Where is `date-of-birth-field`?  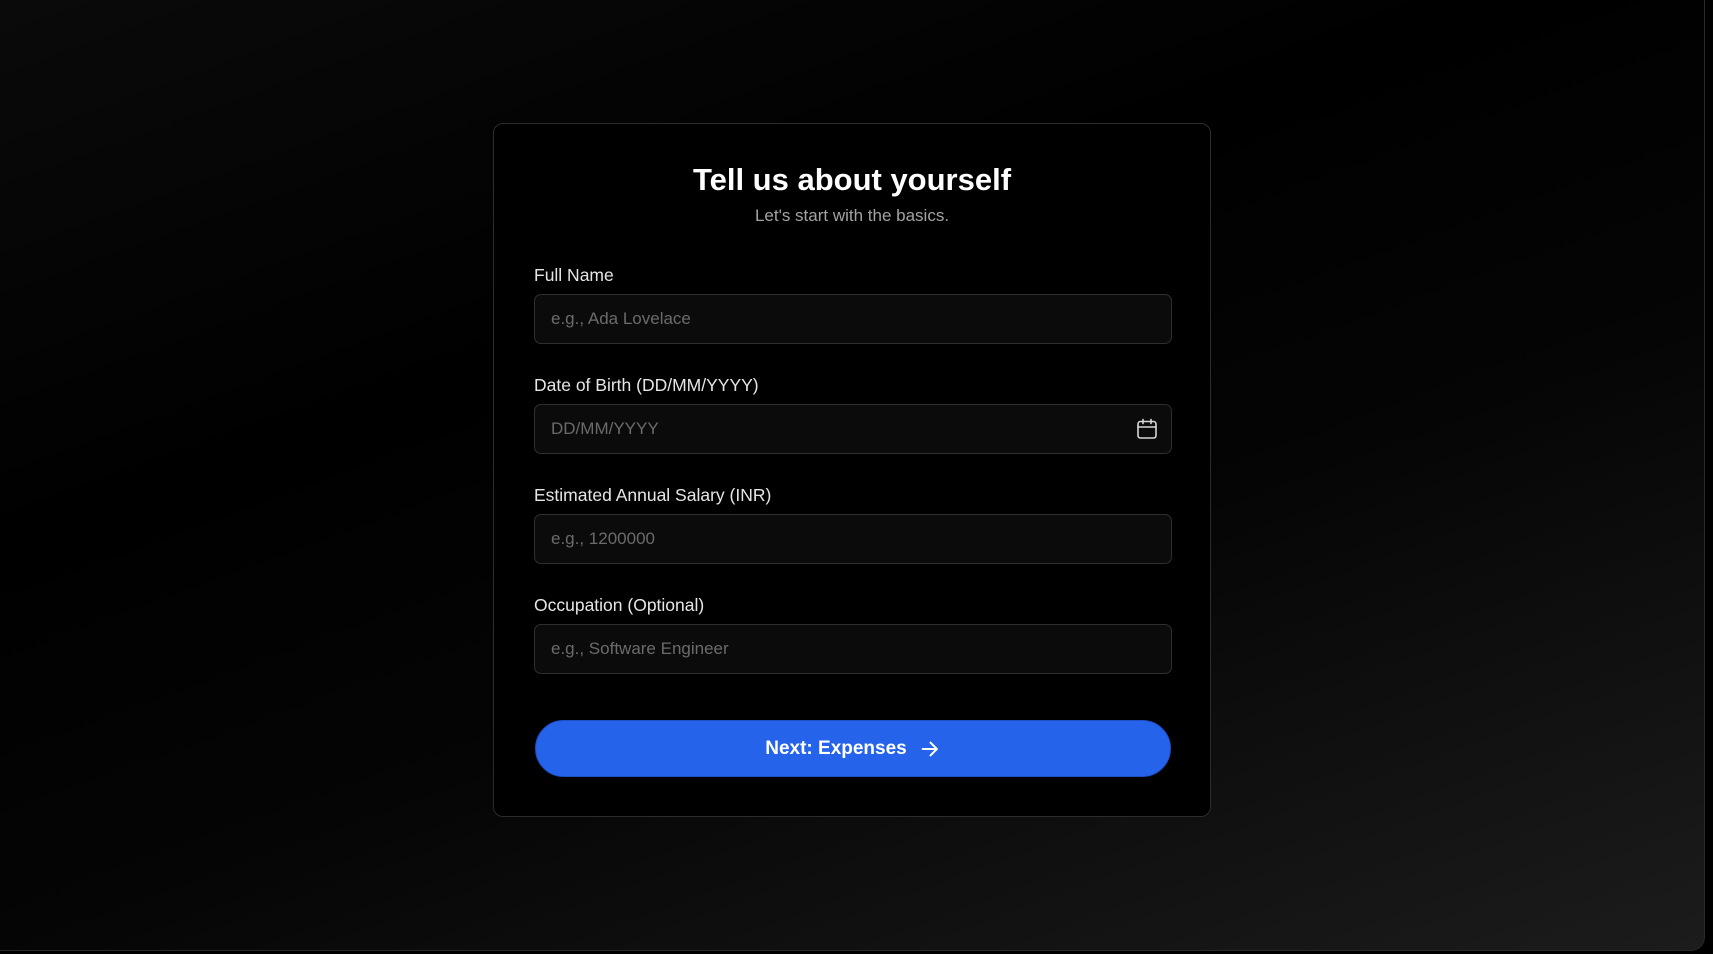
date-of-birth-field is located at coordinates (853, 429).